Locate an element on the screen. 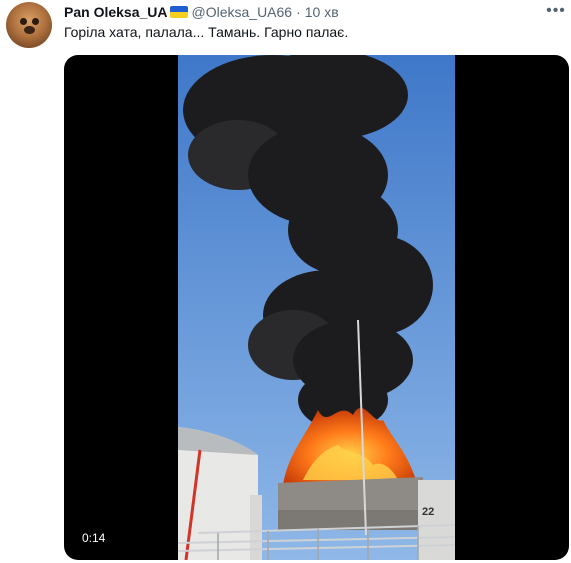 Image resolution: width=571 pixels, height=563 pixels. author-name: Pan Oleksa_UA is located at coordinates (116, 12).